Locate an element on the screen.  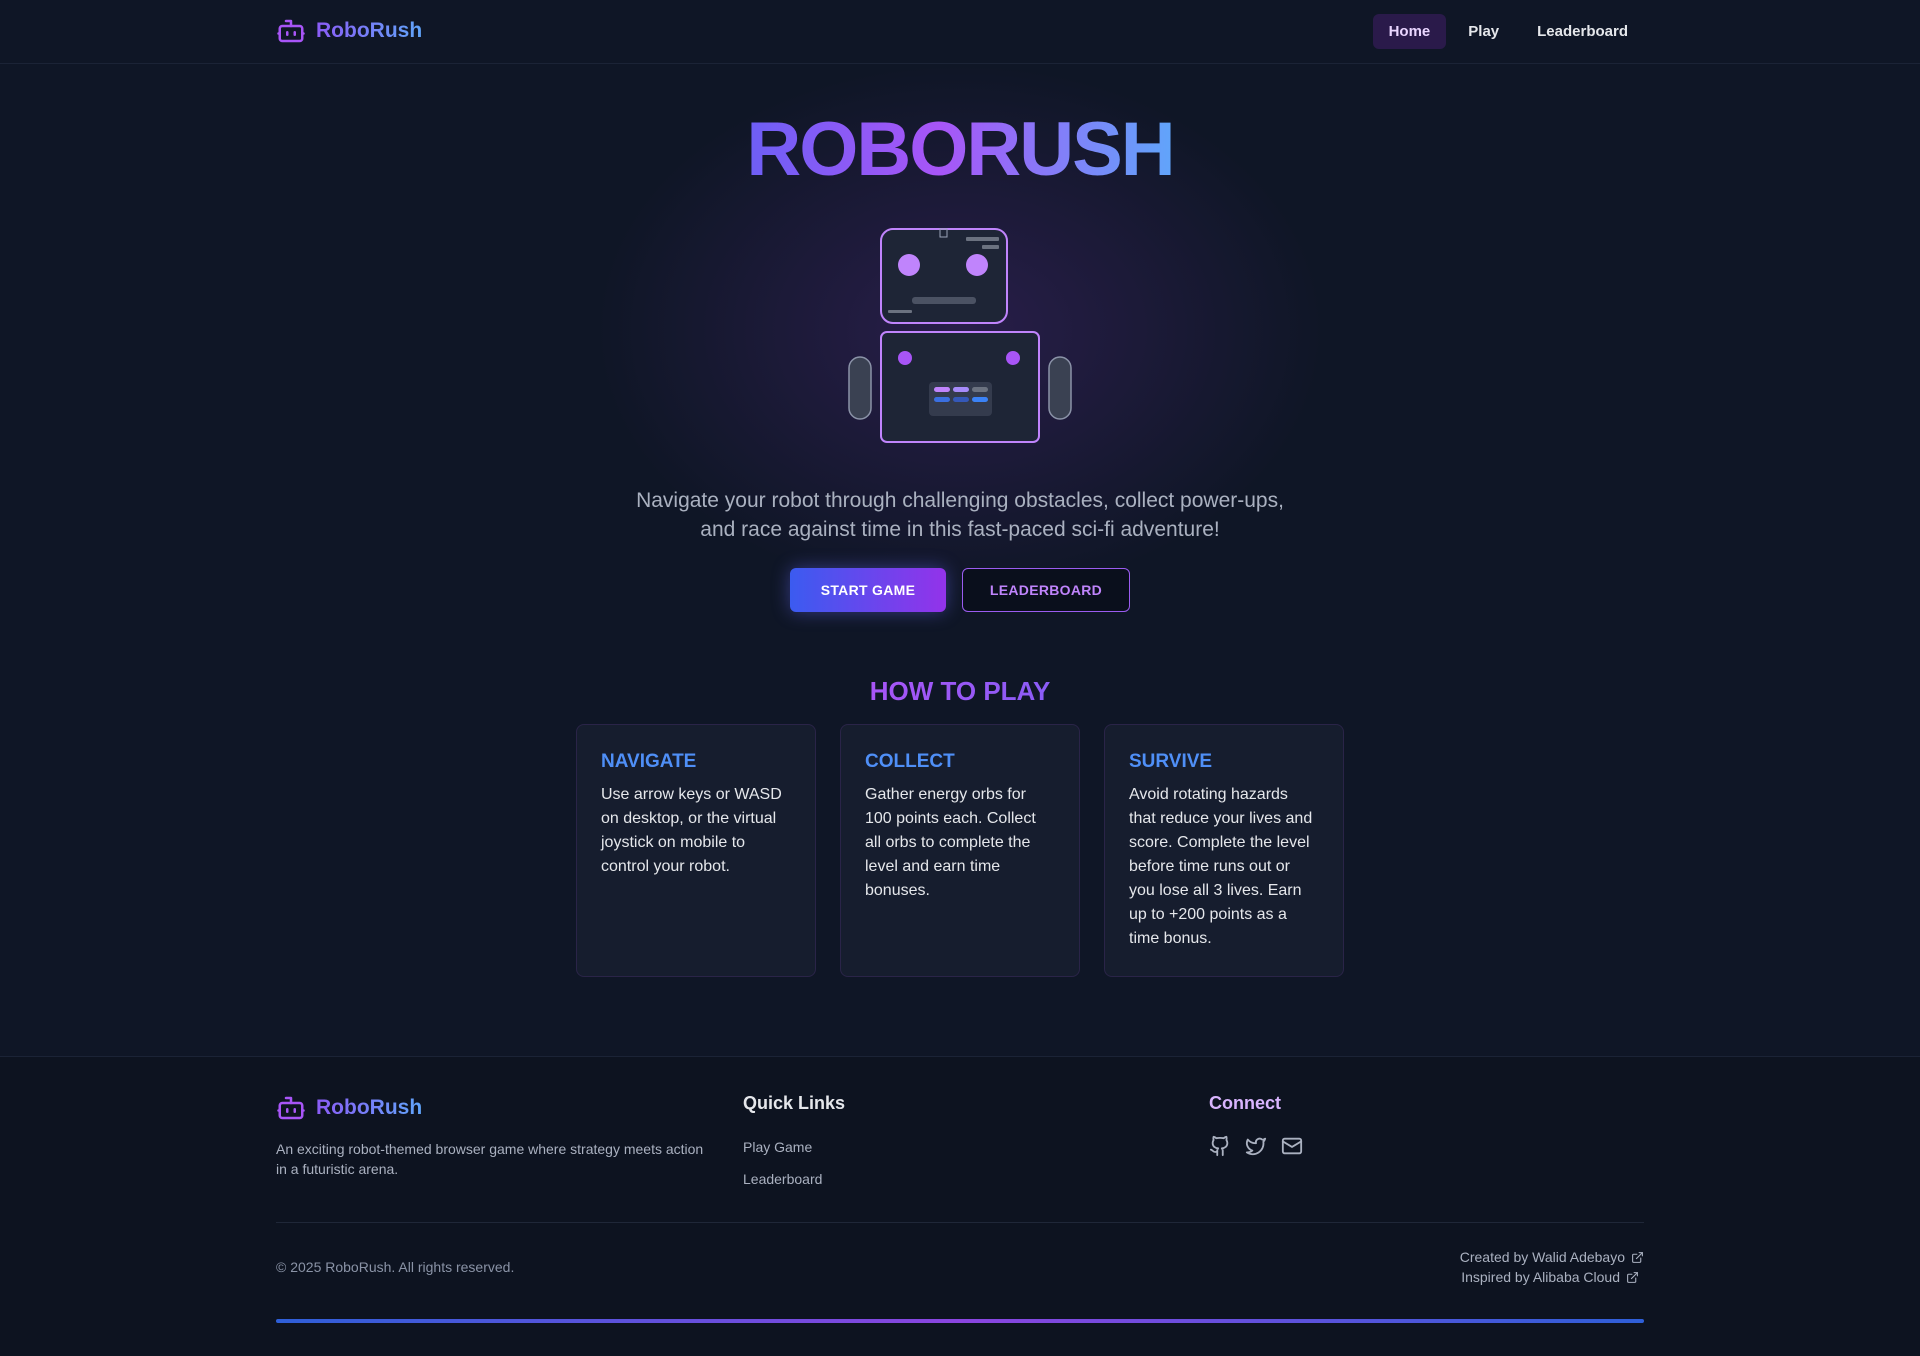
card-title: NAVIGATE is located at coordinates (649, 761).